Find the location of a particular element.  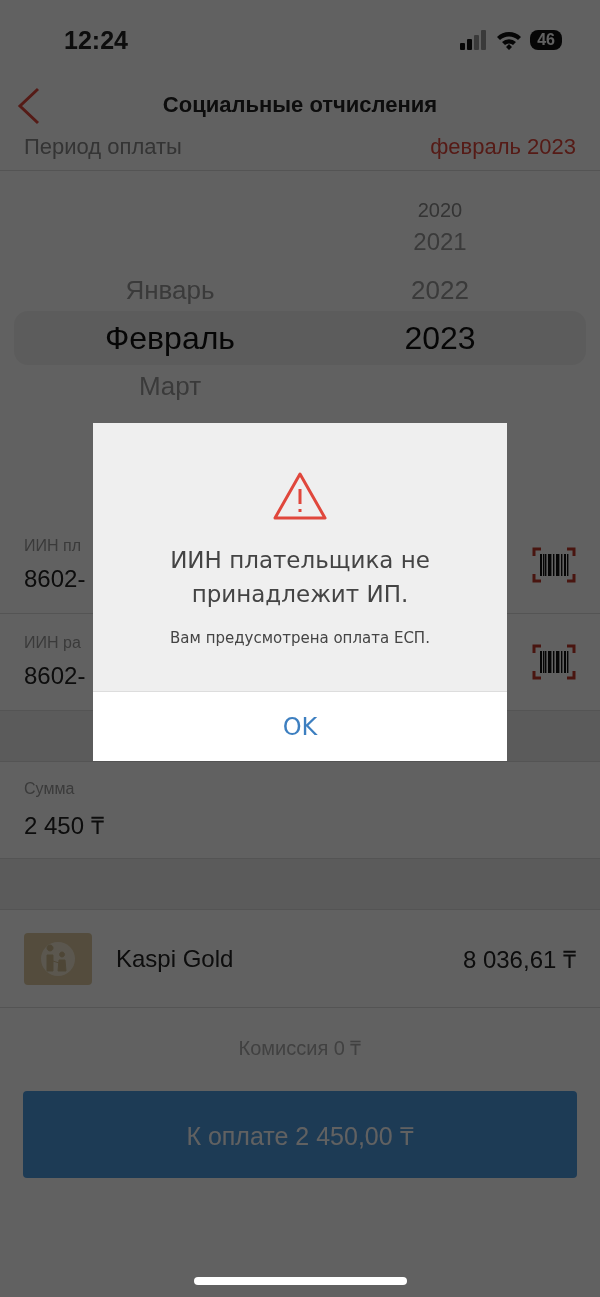

picker-item: 2023 is located at coordinates (440, 338).